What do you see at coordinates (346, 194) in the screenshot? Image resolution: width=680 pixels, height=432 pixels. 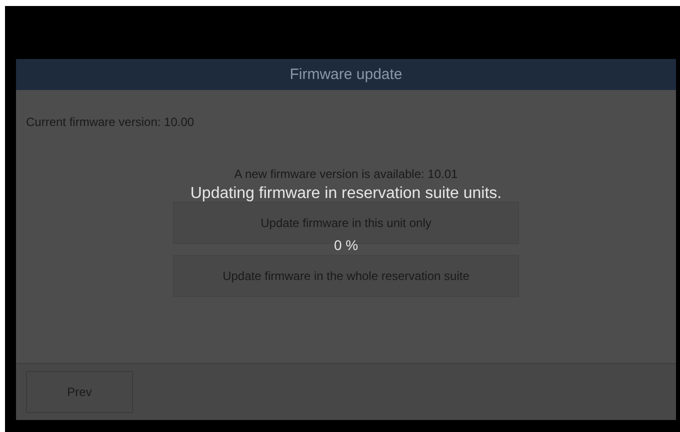 I see `progress-message: Updating firmware in reservation suite units.` at bounding box center [346, 194].